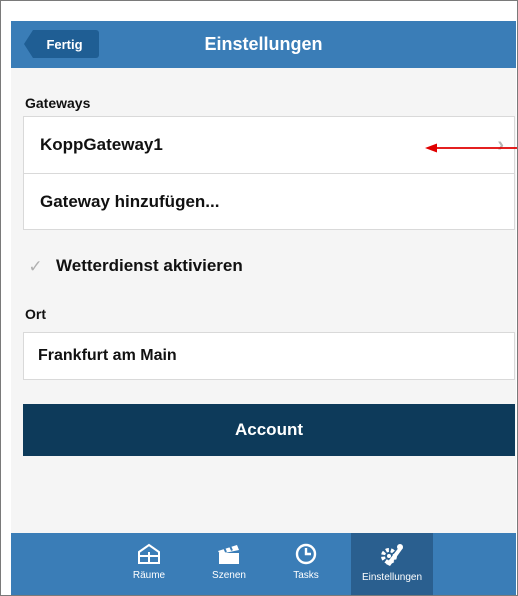 The height and width of the screenshot is (596, 518). I want to click on weather-service-checkbox-row: ✓ Wetterdienst aktivieren, so click(135, 266).